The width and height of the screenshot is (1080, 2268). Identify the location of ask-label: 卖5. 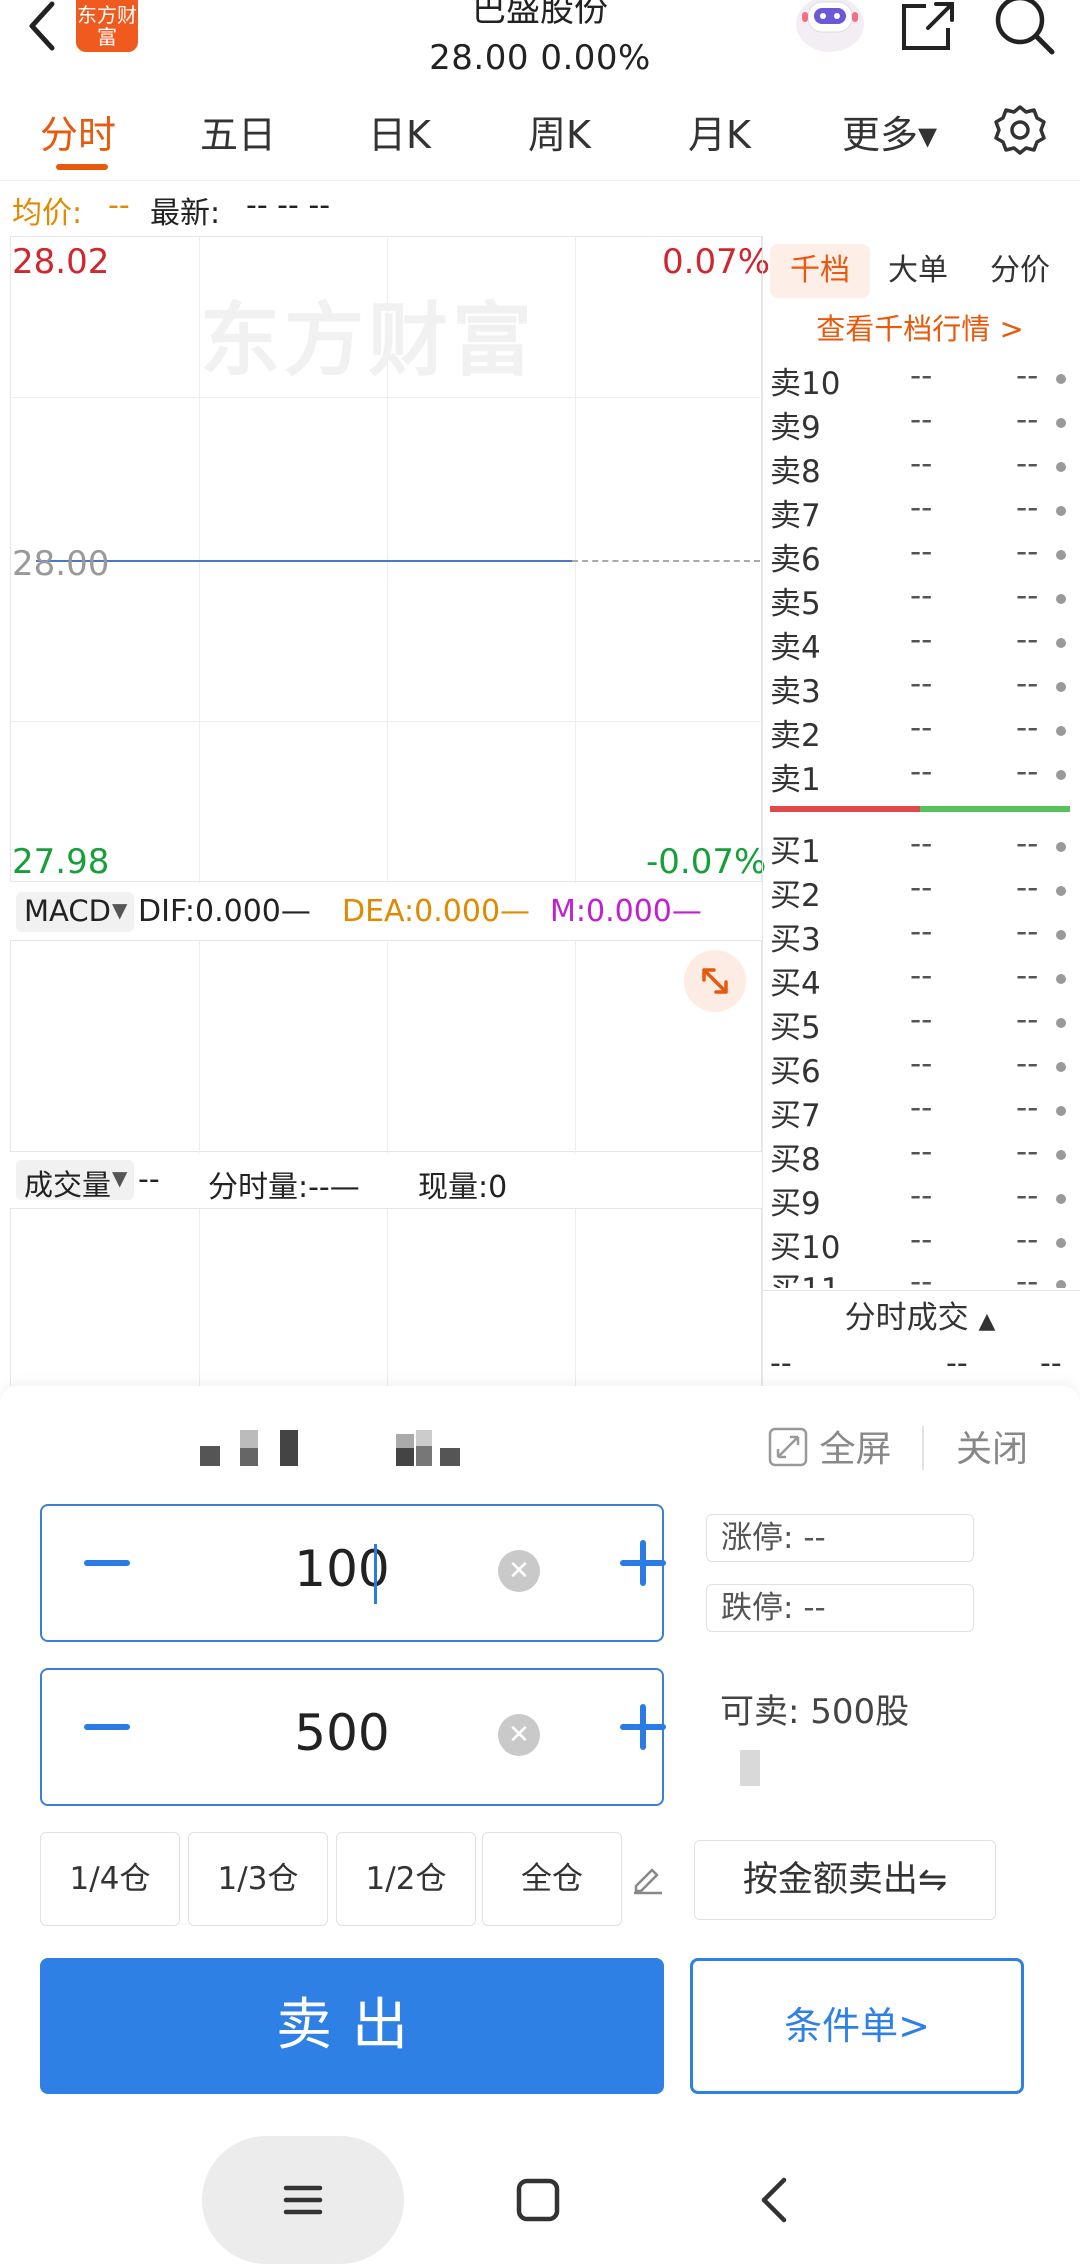
(795, 604).